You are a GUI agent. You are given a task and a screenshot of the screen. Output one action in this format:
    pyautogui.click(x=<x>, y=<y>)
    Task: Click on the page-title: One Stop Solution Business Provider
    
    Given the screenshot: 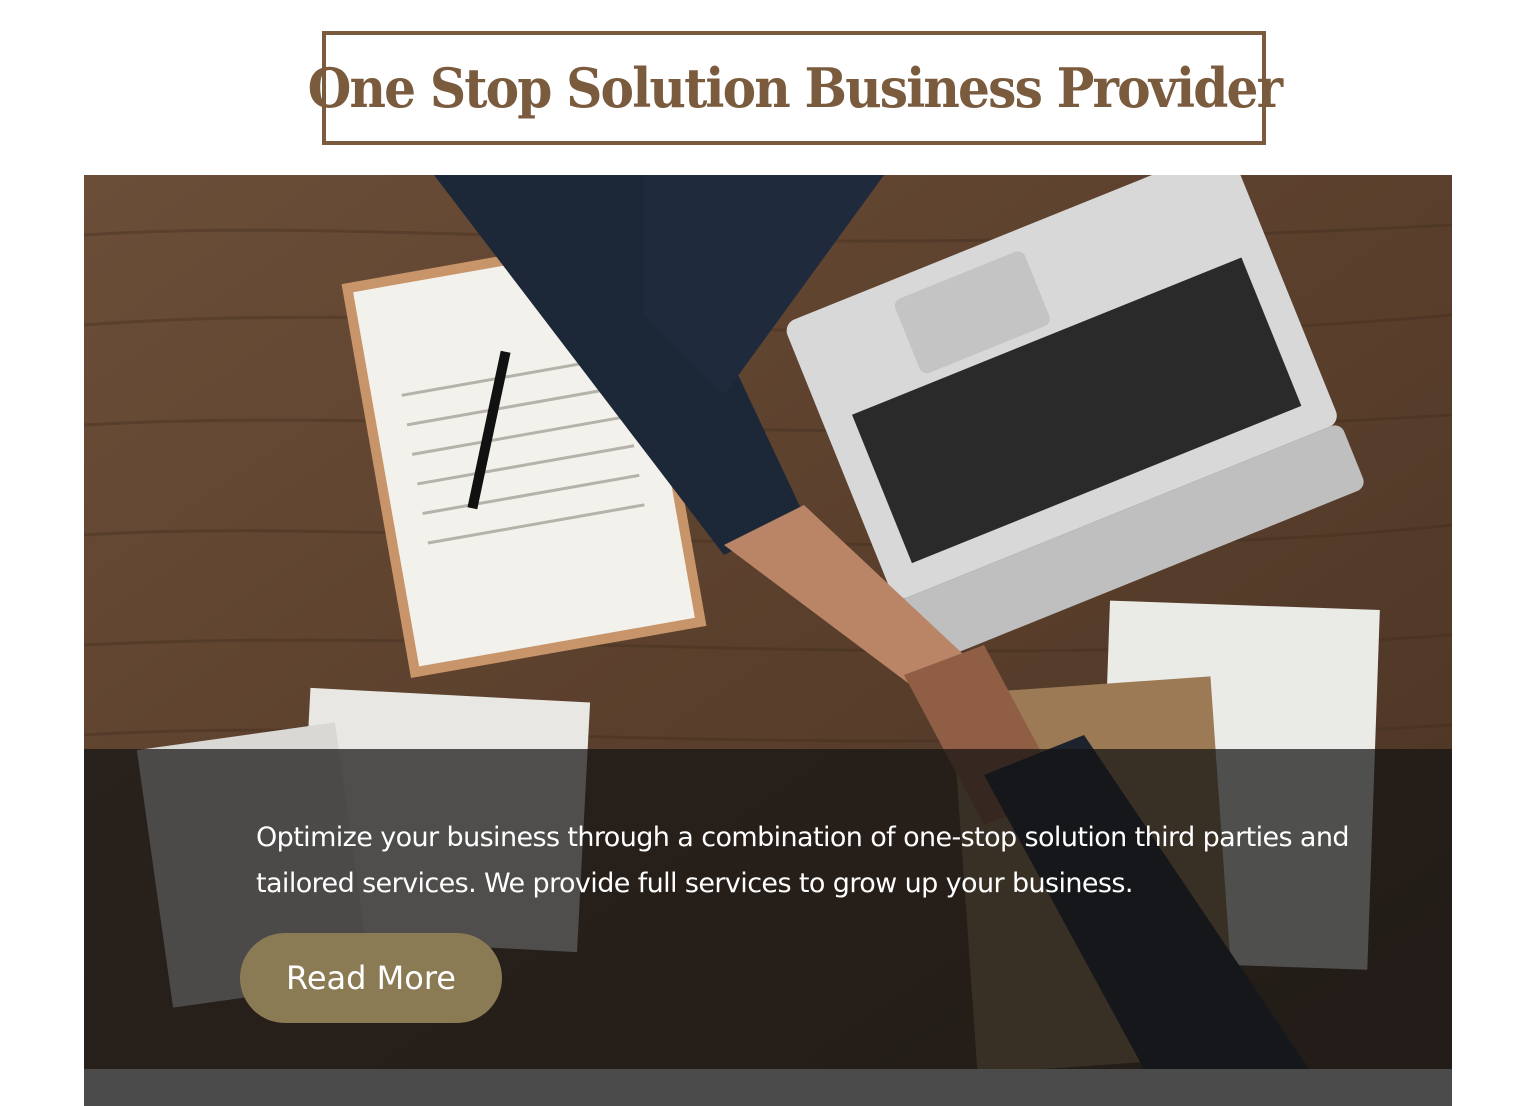 What is the action you would take?
    pyautogui.click(x=794, y=88)
    